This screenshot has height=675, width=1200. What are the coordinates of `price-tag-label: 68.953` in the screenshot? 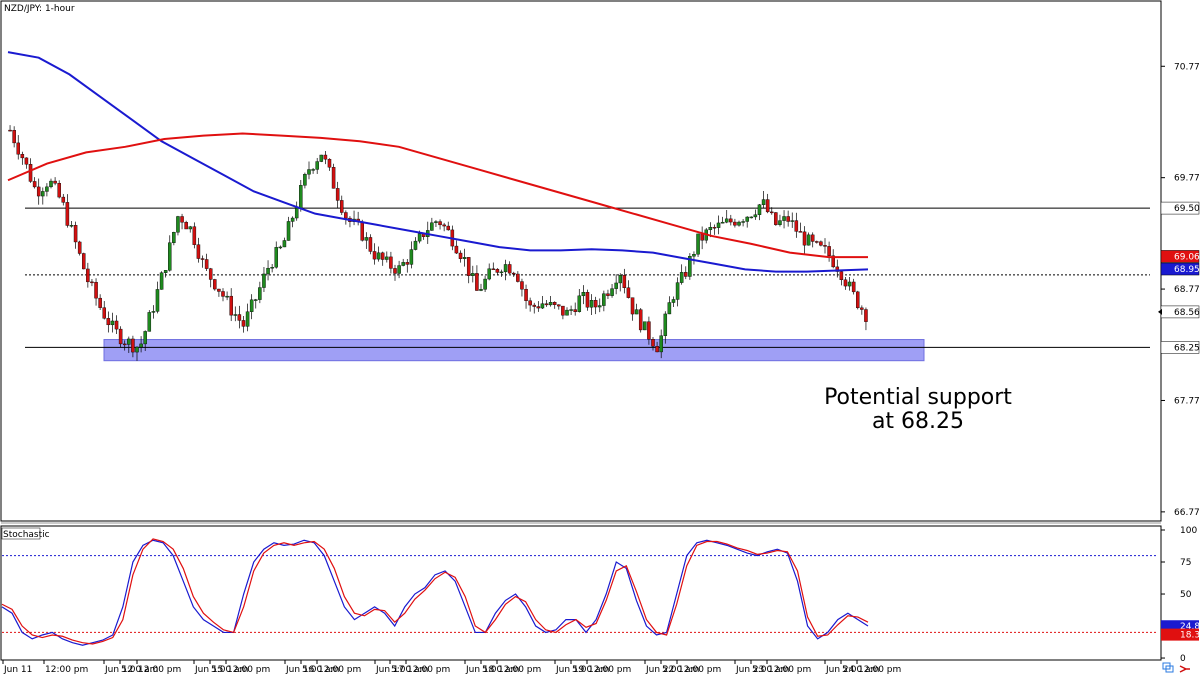 It's located at (1187, 270).